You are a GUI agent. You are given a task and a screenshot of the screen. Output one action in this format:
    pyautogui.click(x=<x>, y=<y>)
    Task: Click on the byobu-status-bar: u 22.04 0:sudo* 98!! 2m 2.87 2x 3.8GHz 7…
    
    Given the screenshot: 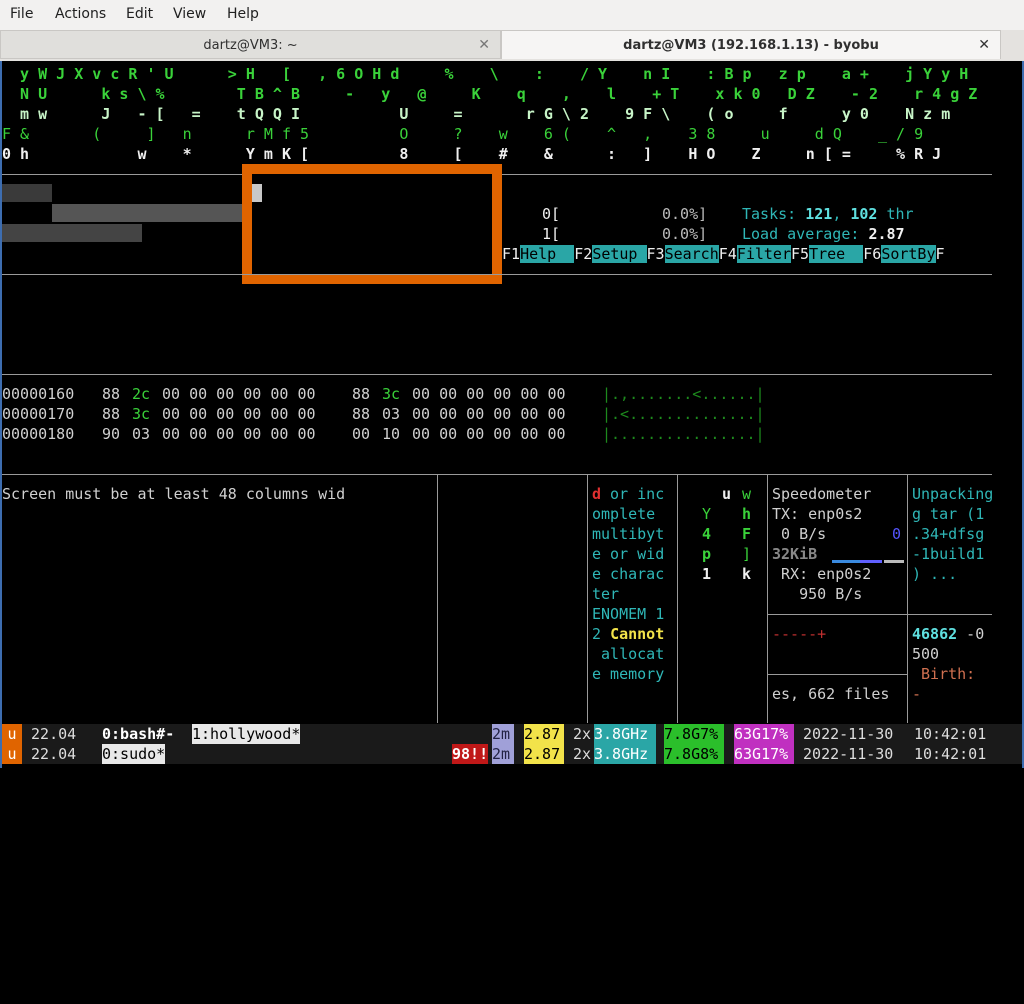 What is the action you would take?
    pyautogui.click(x=512, y=754)
    